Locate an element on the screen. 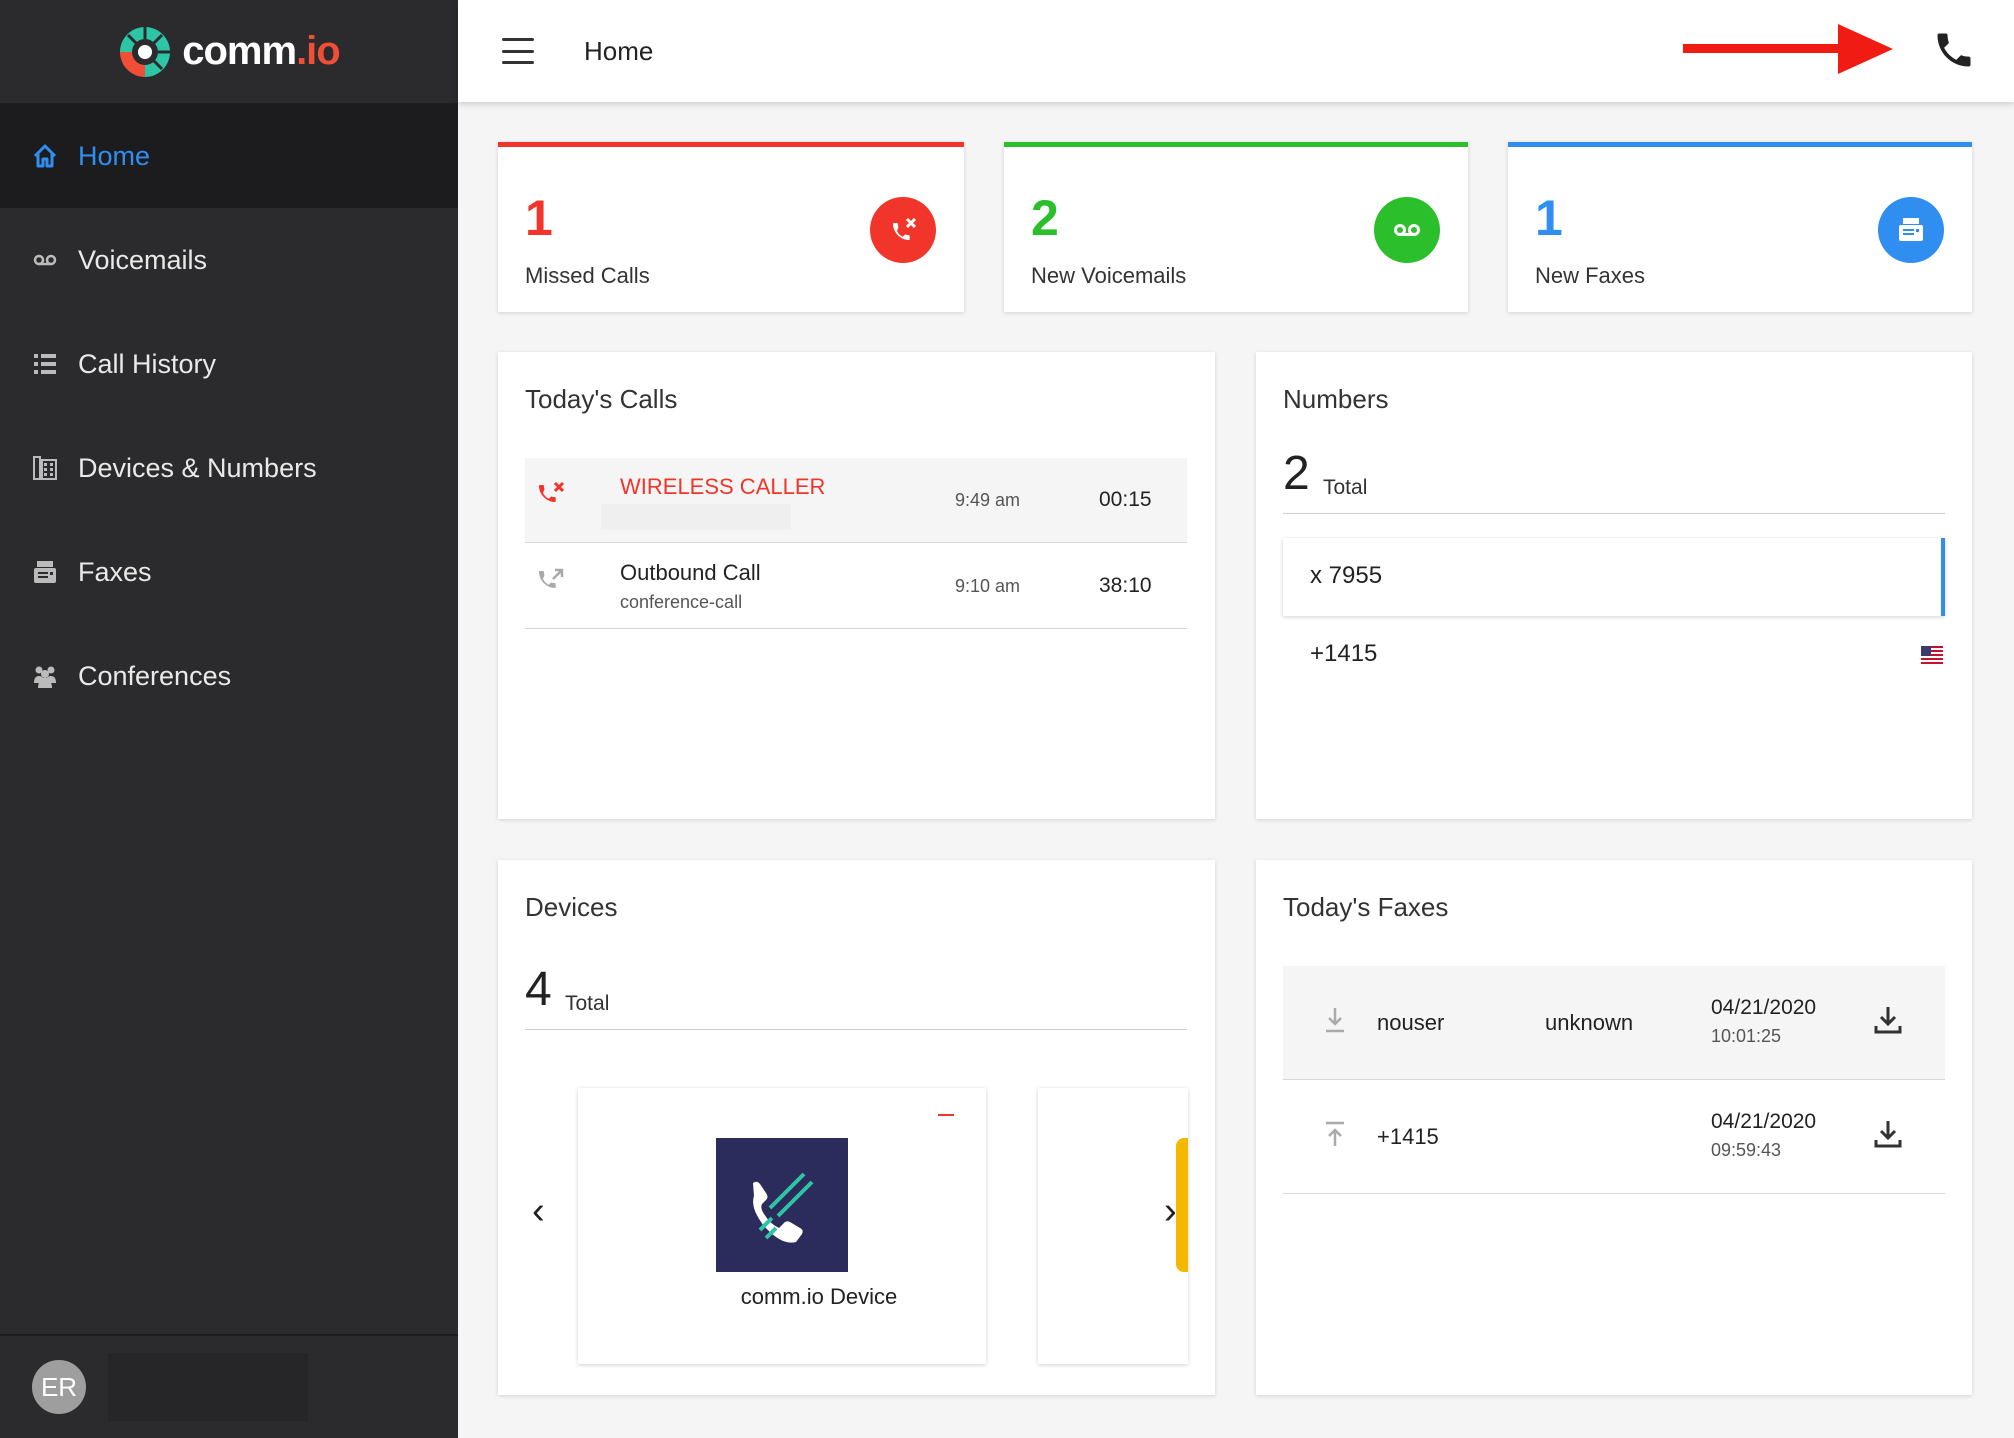 Image resolution: width=2014 pixels, height=1438 pixels. fax-from: nouser is located at coordinates (1411, 1022).